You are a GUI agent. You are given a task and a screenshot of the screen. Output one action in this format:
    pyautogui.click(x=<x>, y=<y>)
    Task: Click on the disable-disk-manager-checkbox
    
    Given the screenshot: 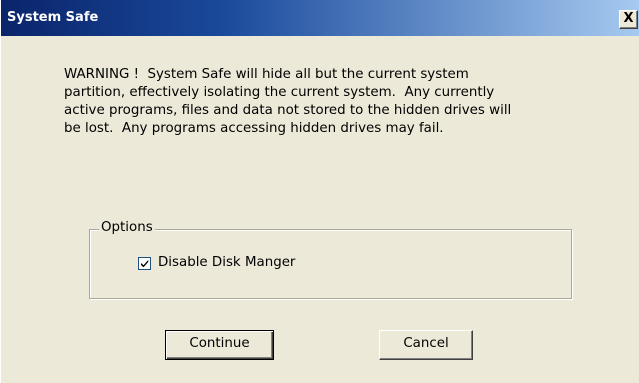 What is the action you would take?
    pyautogui.click(x=144, y=263)
    